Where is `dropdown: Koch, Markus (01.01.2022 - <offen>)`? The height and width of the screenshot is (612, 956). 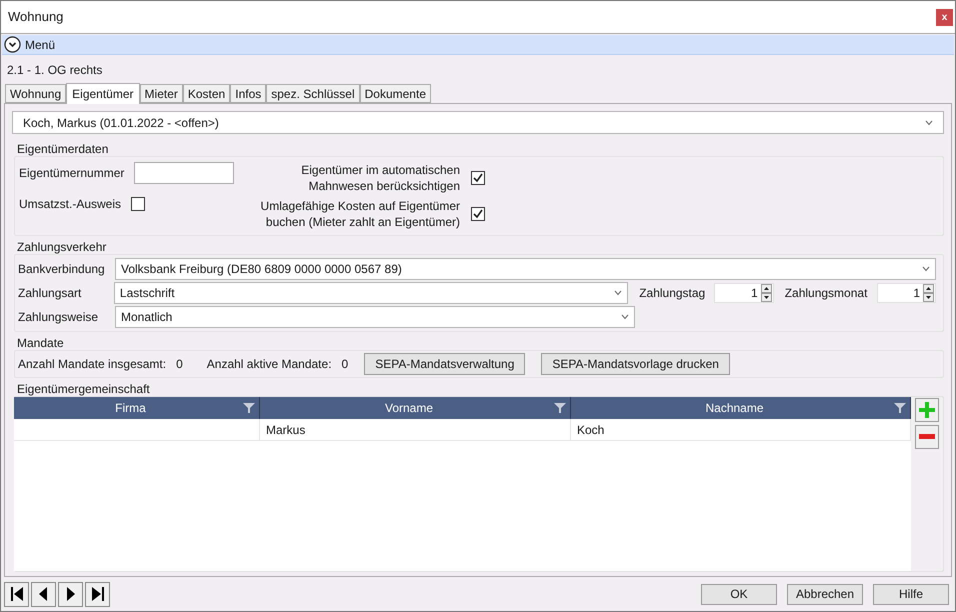
dropdown: Koch, Markus (01.01.2022 - <offen>) is located at coordinates (478, 122).